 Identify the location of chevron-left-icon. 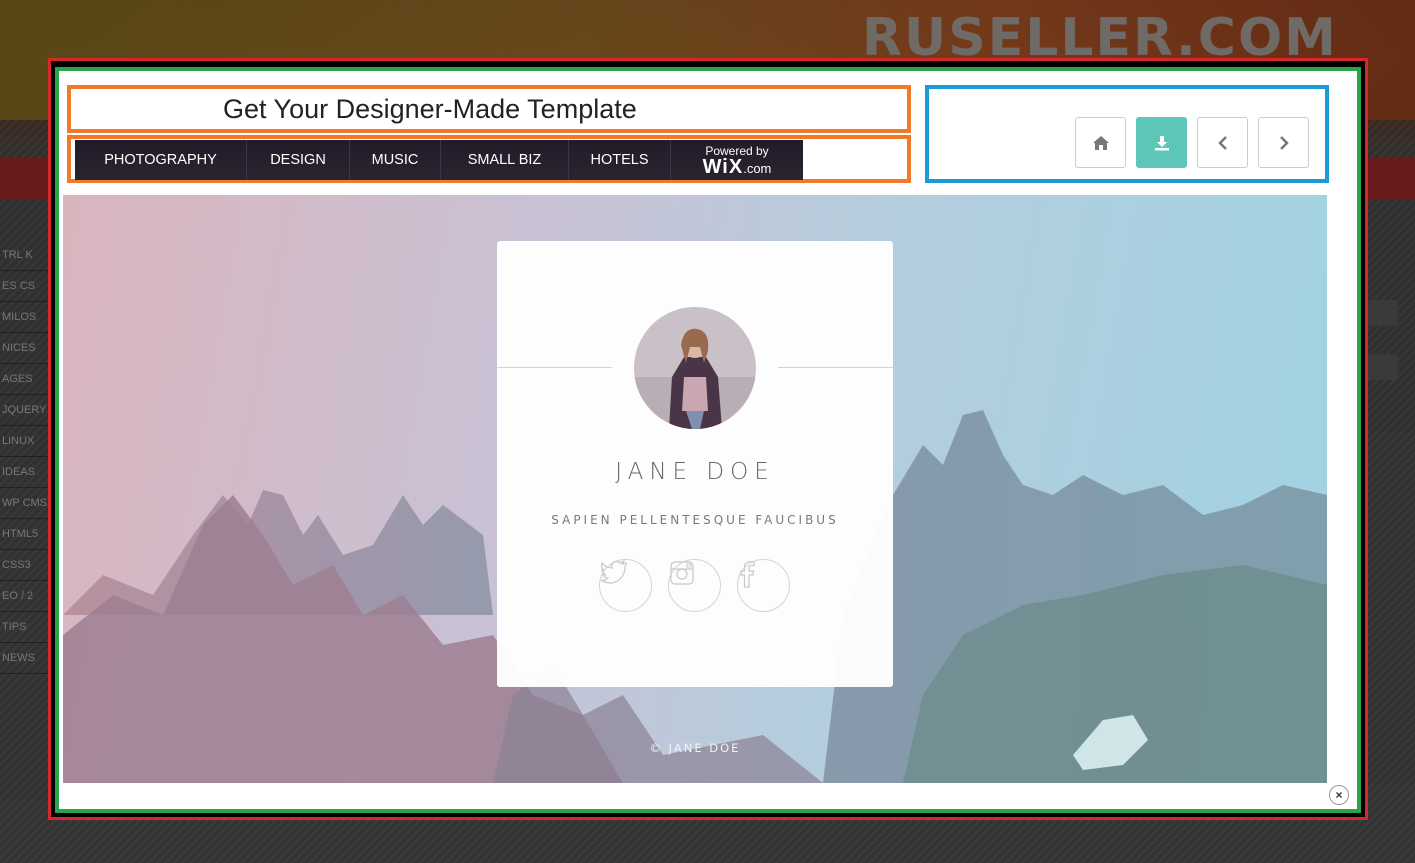
(1222, 142).